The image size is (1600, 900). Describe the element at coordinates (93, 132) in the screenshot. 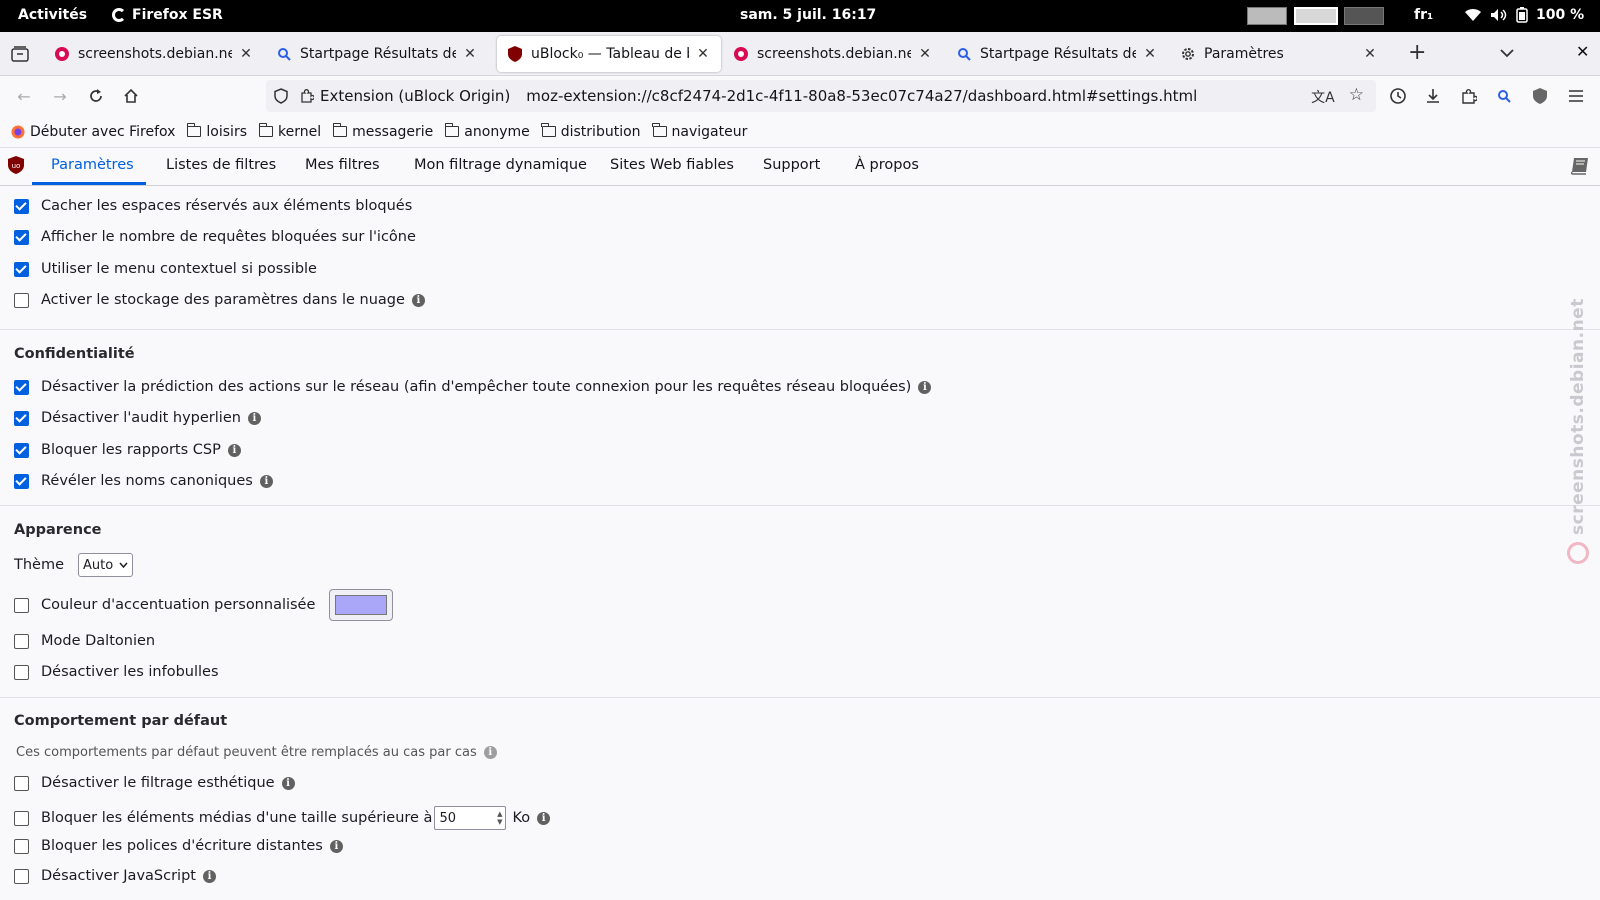

I see `bookmark-firefox: Débuter avec Firefox` at that location.